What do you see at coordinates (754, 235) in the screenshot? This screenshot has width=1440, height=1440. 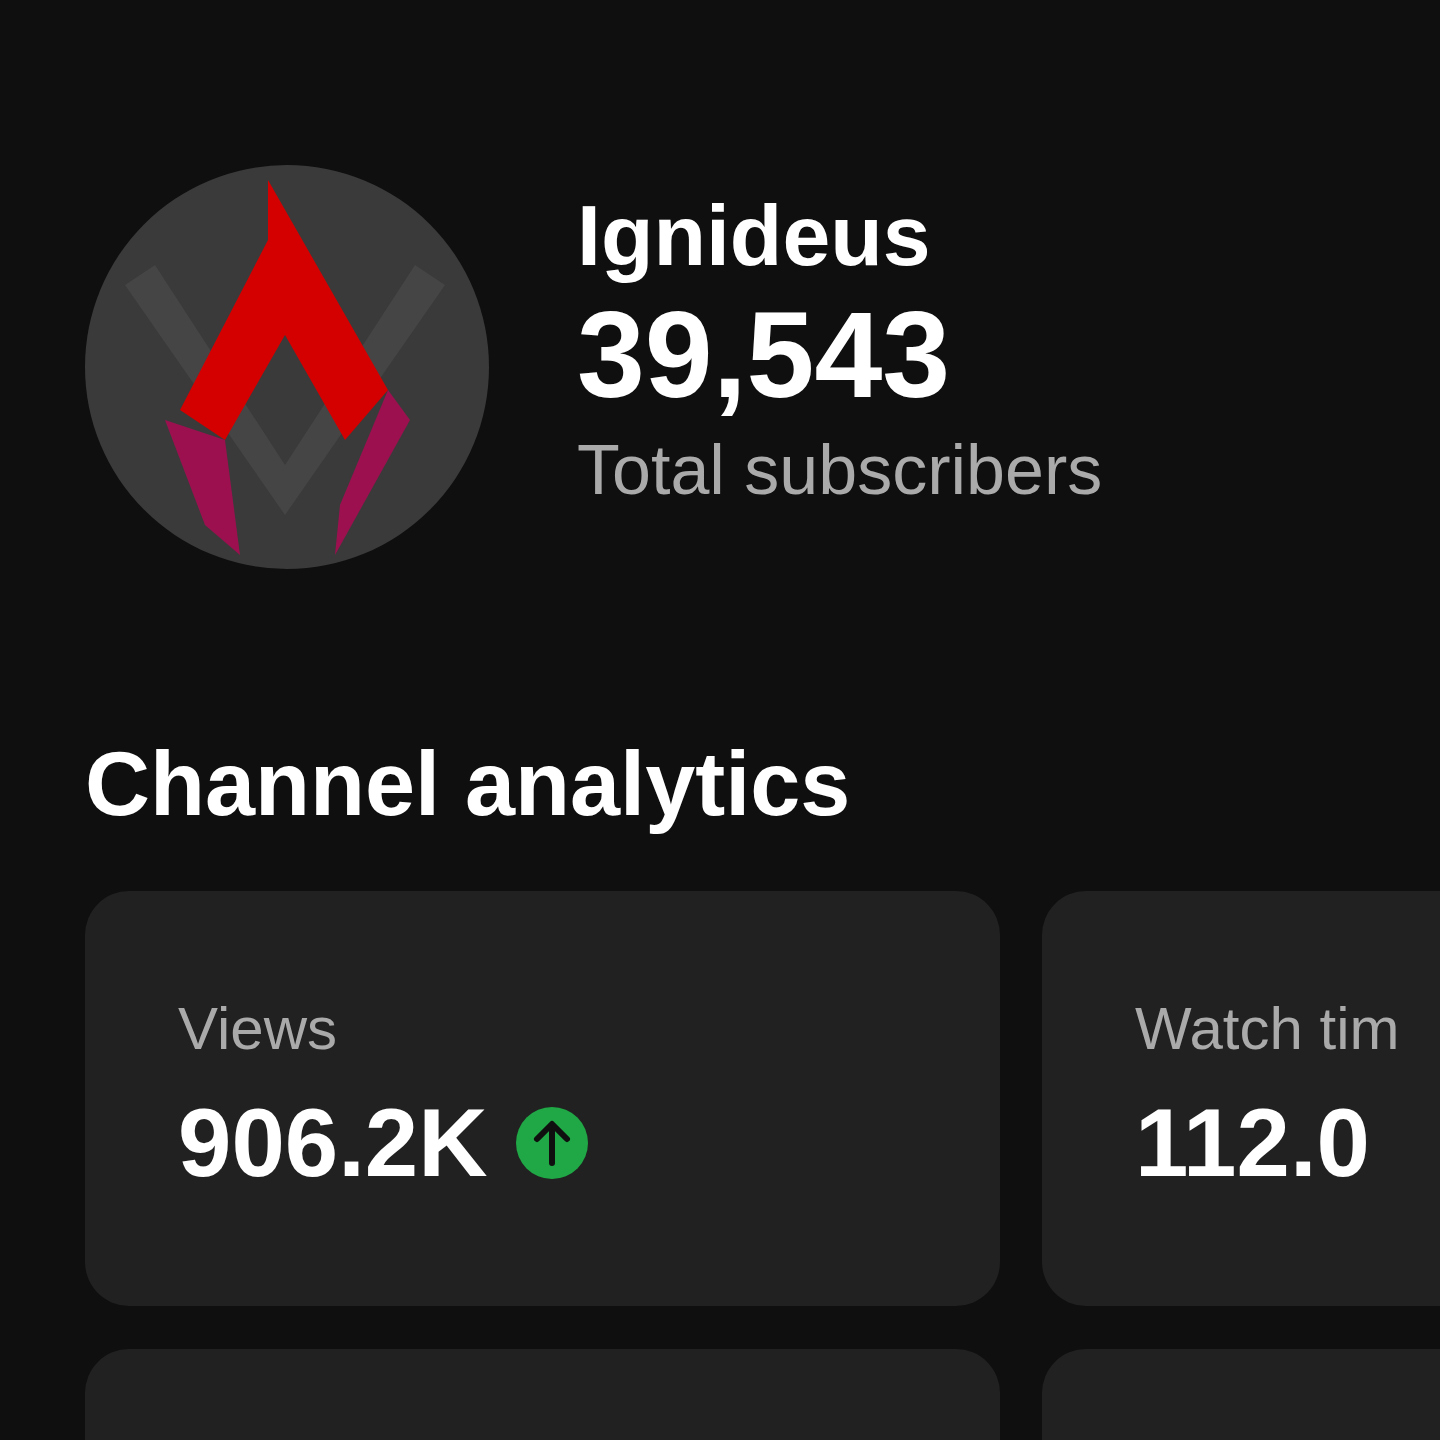 I see `channel-name: Ignideus` at bounding box center [754, 235].